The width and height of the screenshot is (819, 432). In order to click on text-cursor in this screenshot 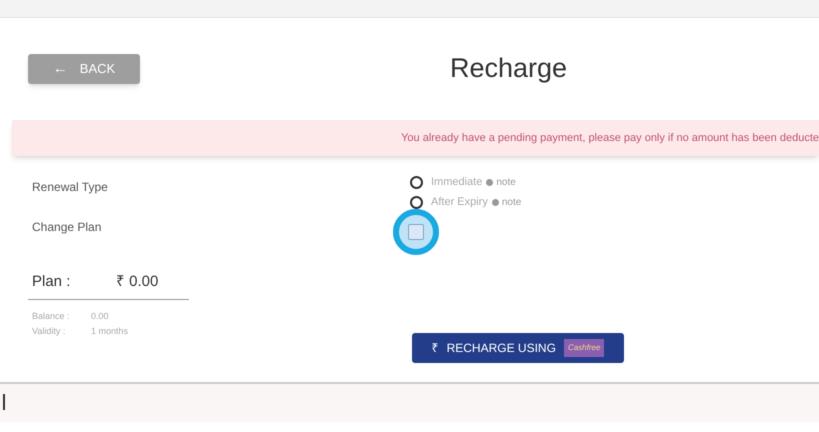, I will do `click(4, 402)`.